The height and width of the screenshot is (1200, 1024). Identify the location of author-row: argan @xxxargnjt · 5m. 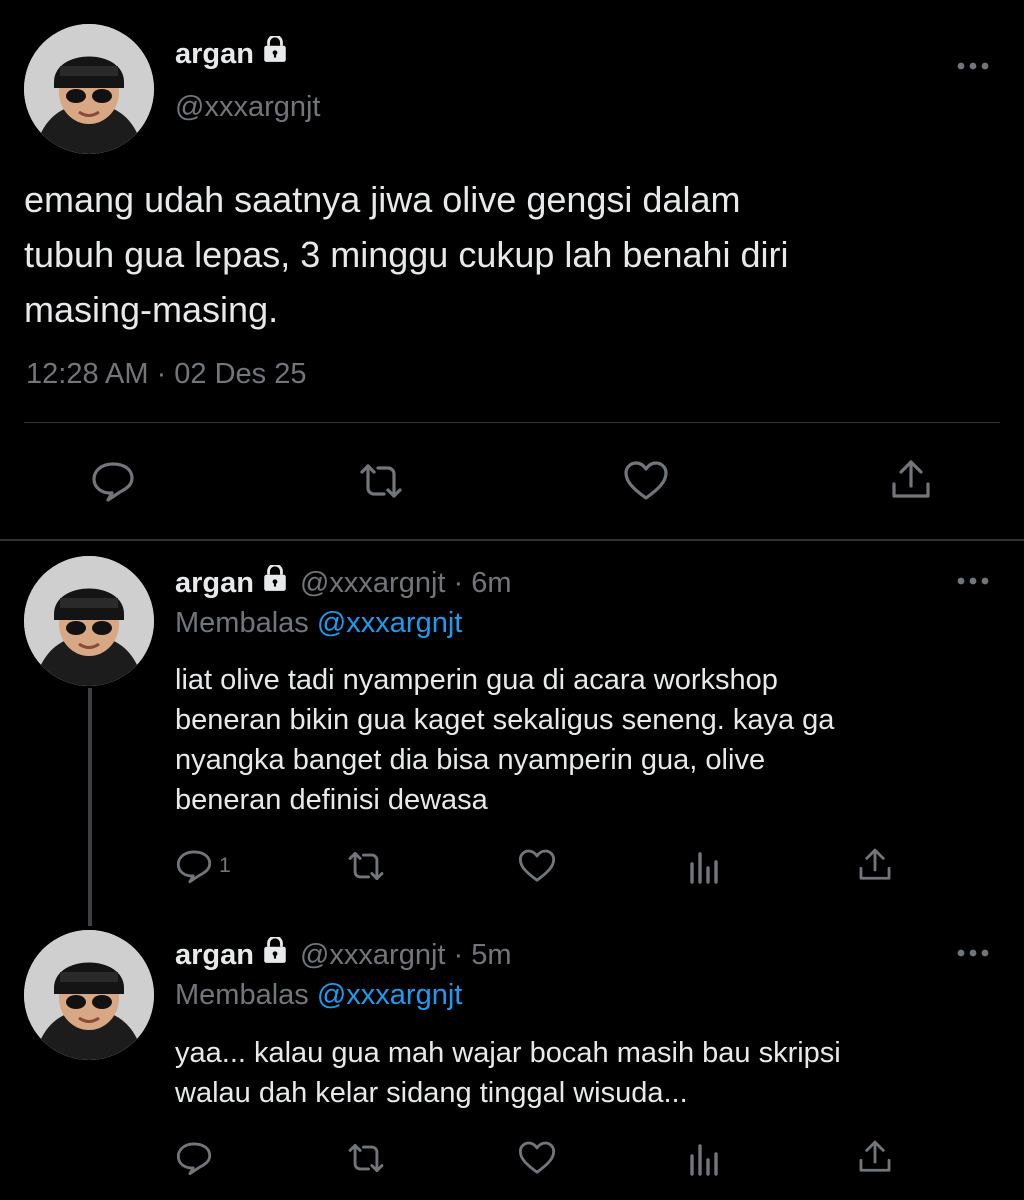
(343, 954).